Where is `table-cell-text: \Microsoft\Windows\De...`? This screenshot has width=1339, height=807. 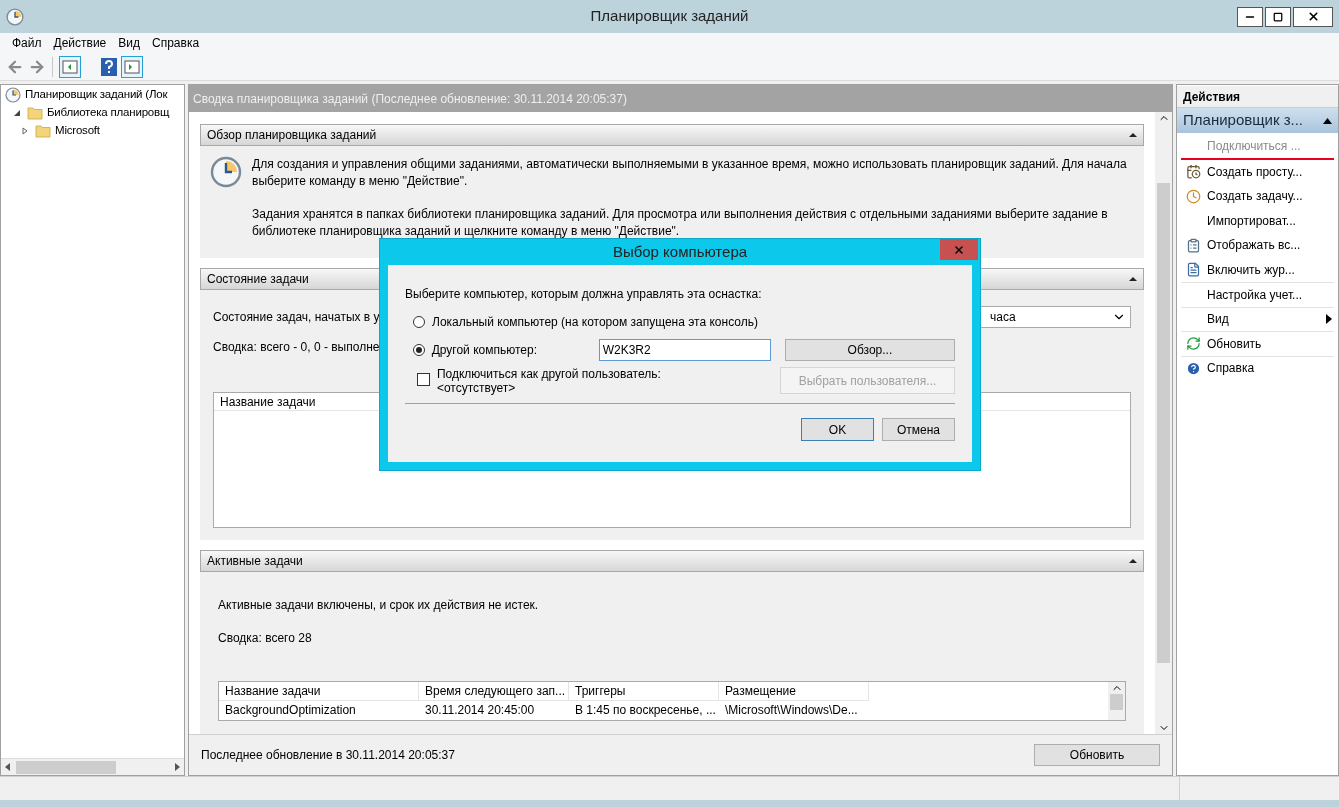 table-cell-text: \Microsoft\Windows\De... is located at coordinates (791, 710).